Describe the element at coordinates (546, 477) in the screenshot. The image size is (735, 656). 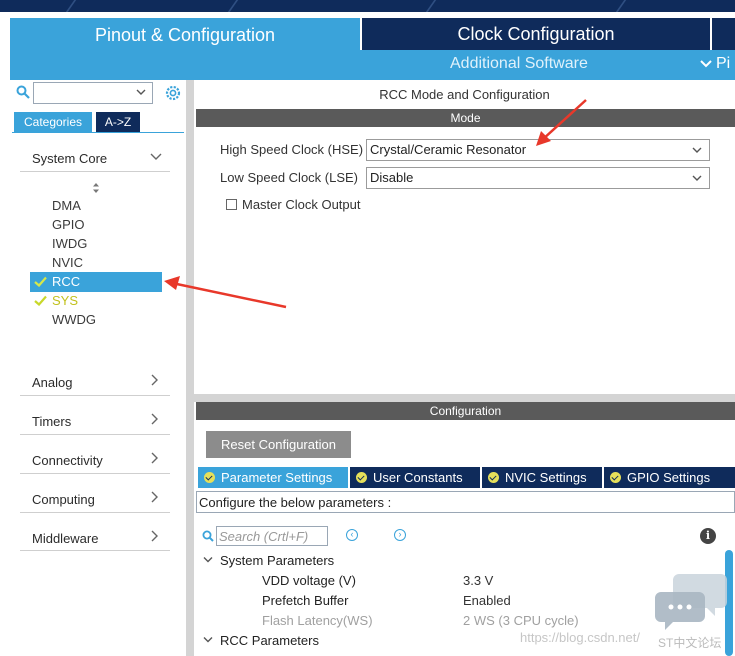
I see `tab-label: NVIC Settings` at that location.